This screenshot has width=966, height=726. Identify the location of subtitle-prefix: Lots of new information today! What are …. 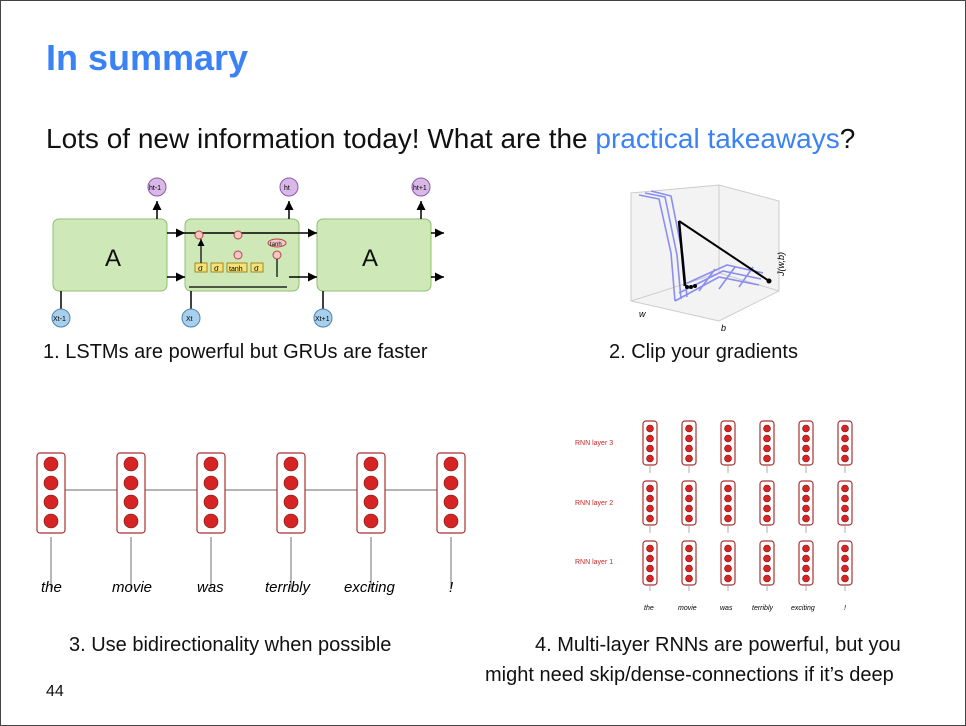
(321, 138).